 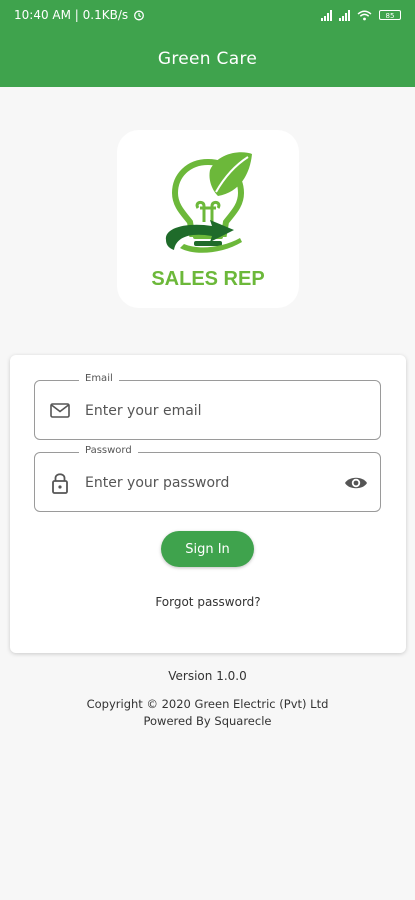 I want to click on lightbulb-leaf-icon, so click(x=208, y=202).